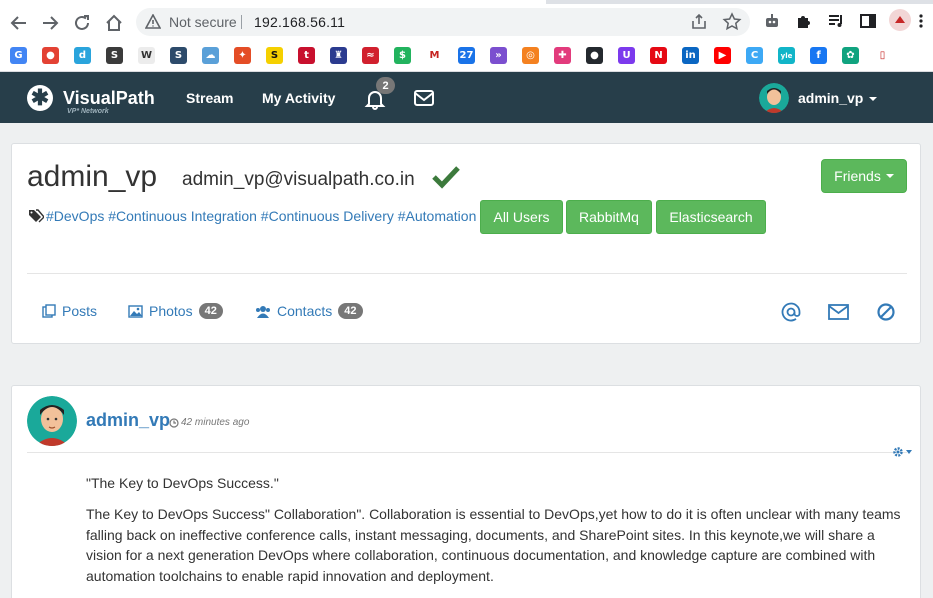  I want to click on side-panel-icon, so click(868, 21).